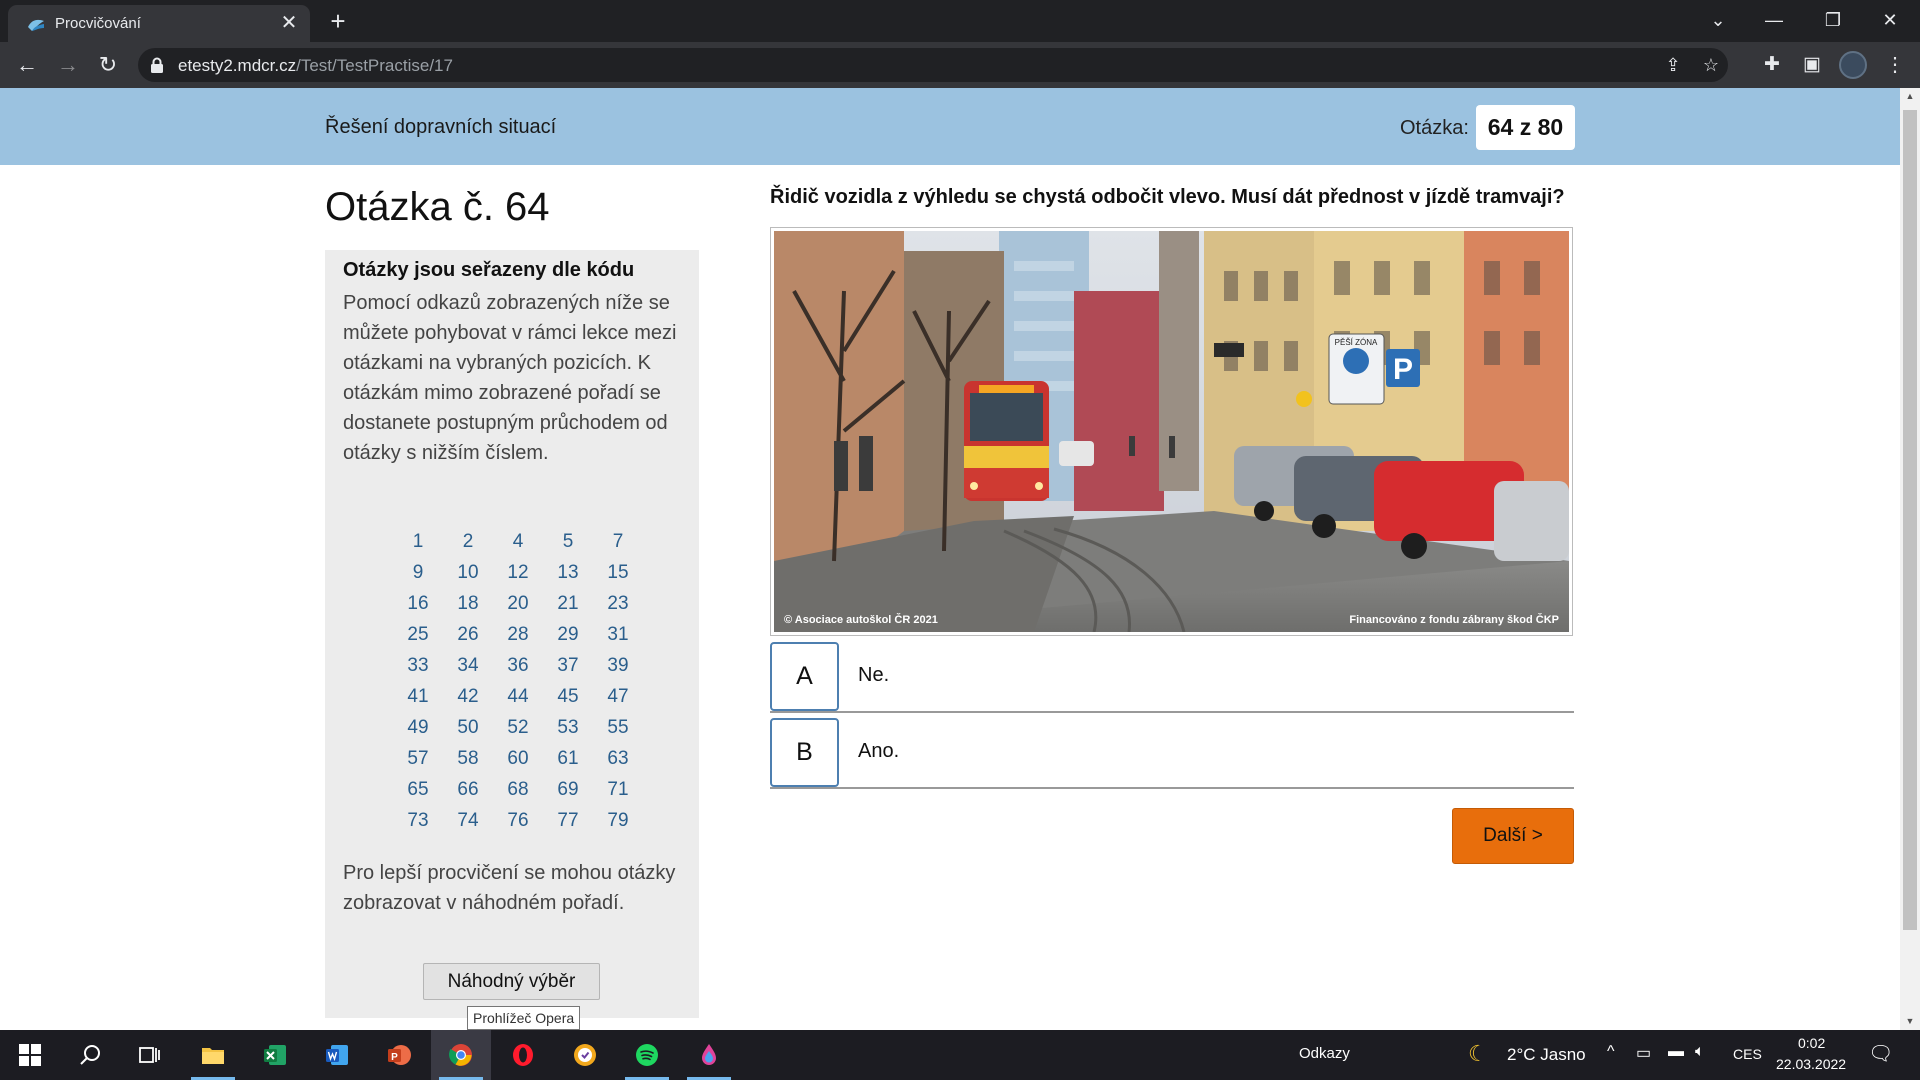  I want to click on back-icon: ←, so click(27, 65).